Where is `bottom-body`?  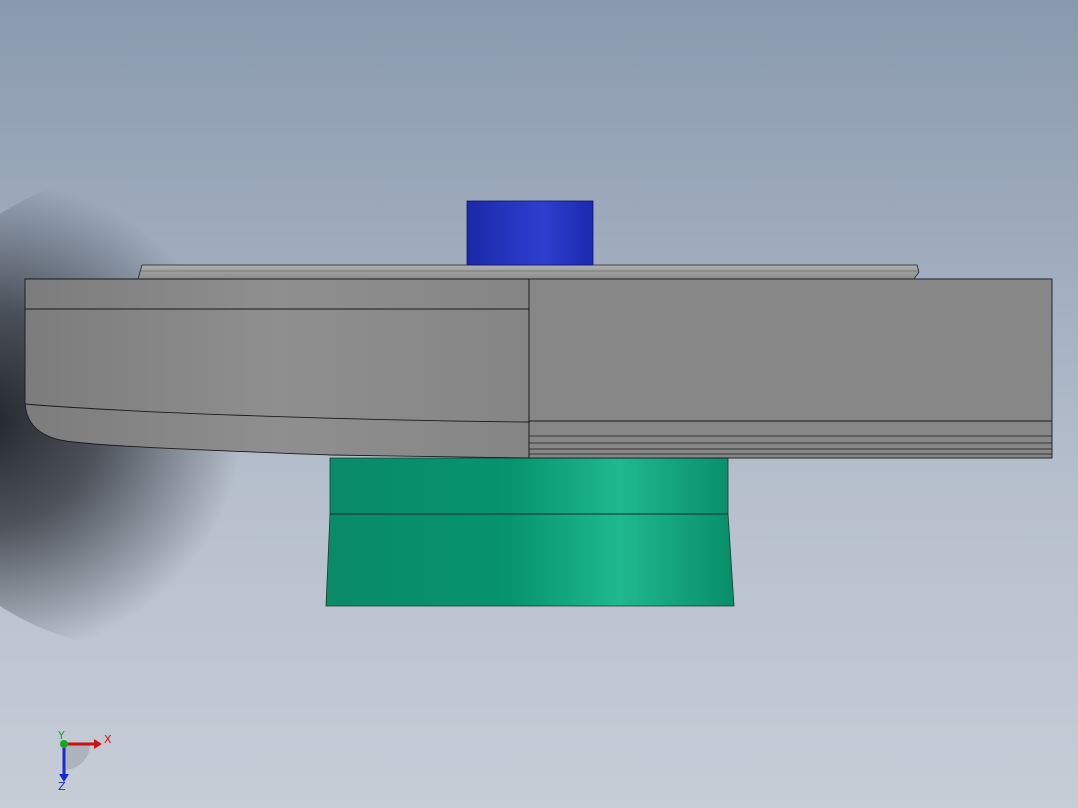
bottom-body is located at coordinates (530, 532).